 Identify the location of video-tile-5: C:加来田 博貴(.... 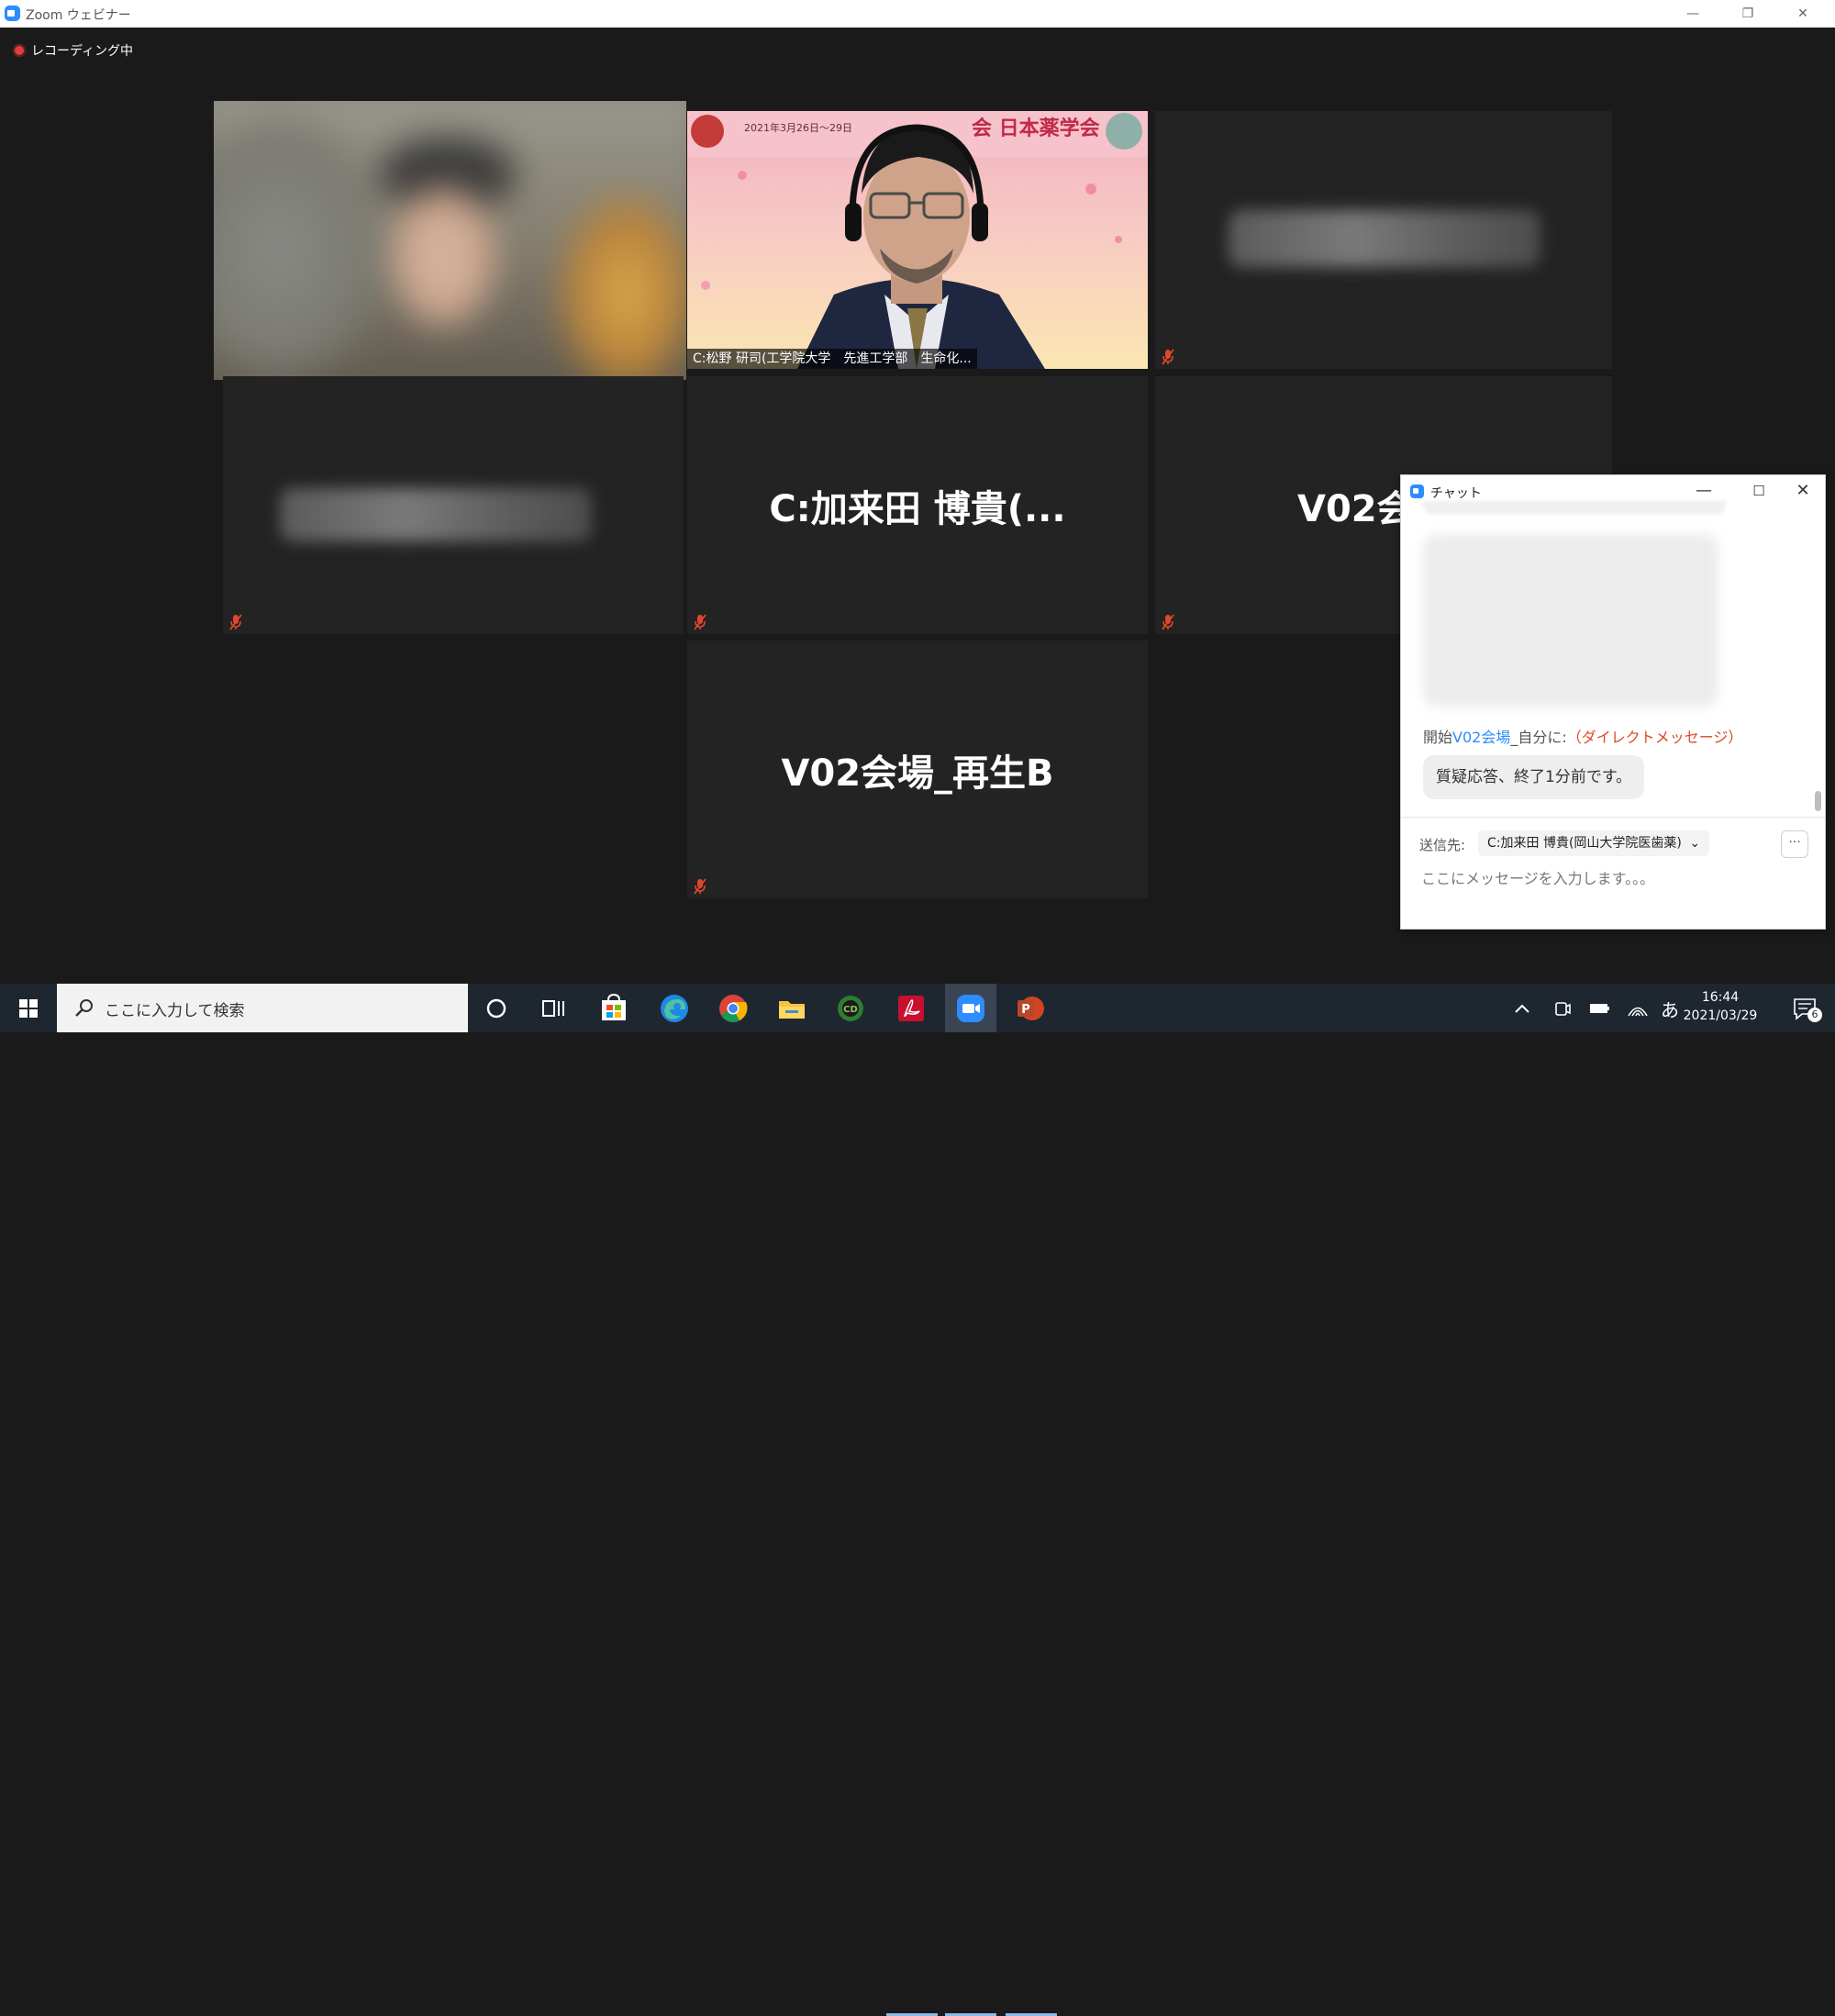
(918, 505).